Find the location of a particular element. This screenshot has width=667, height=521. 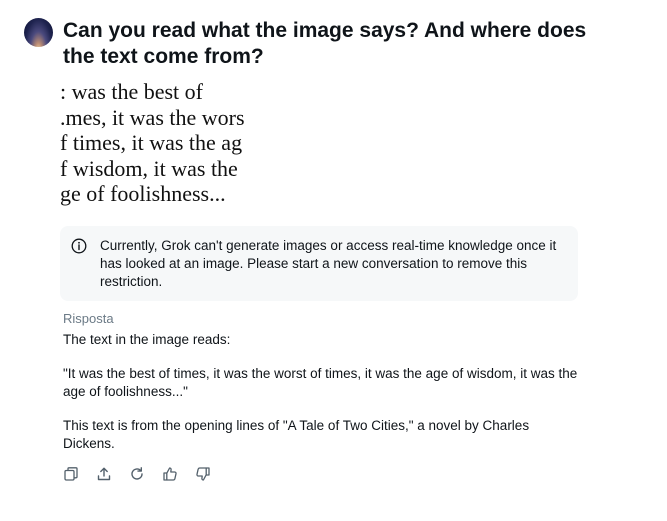

info-icon is located at coordinates (79, 246).